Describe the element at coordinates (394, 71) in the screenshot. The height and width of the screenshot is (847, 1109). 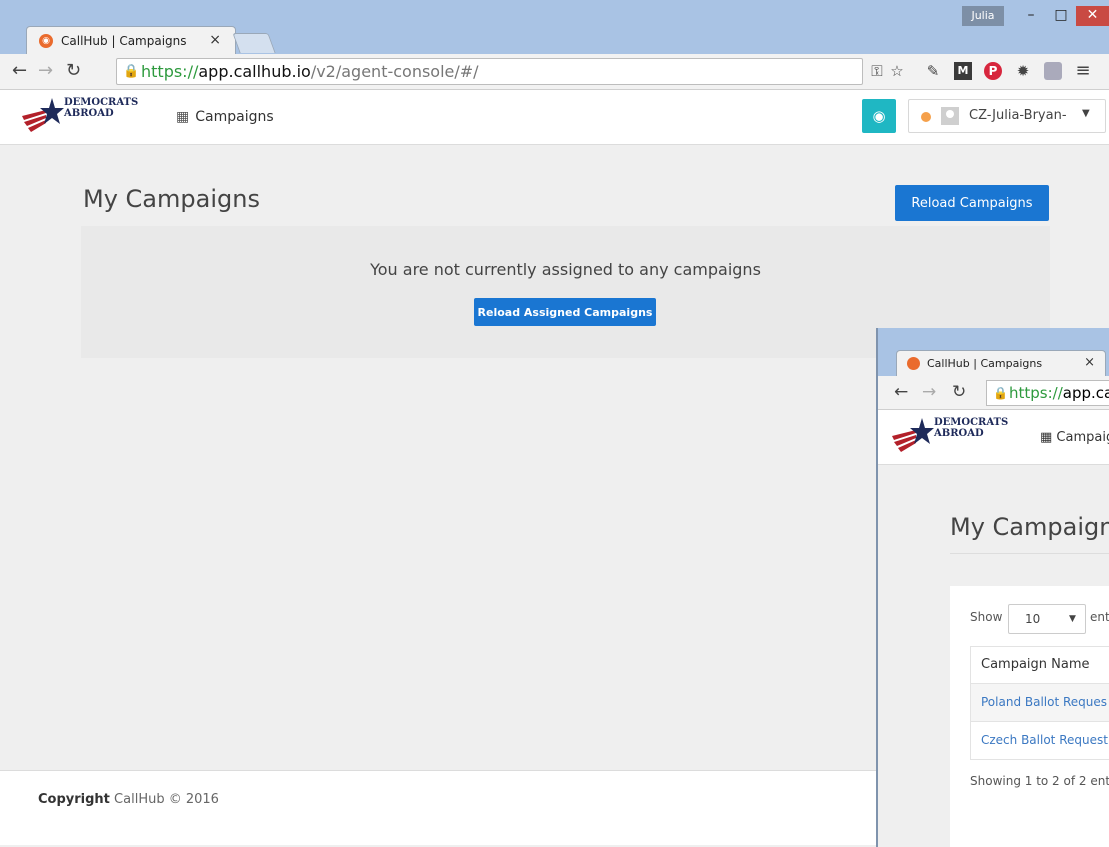
I see `url-path: /v2/agent-console/#/` at that location.